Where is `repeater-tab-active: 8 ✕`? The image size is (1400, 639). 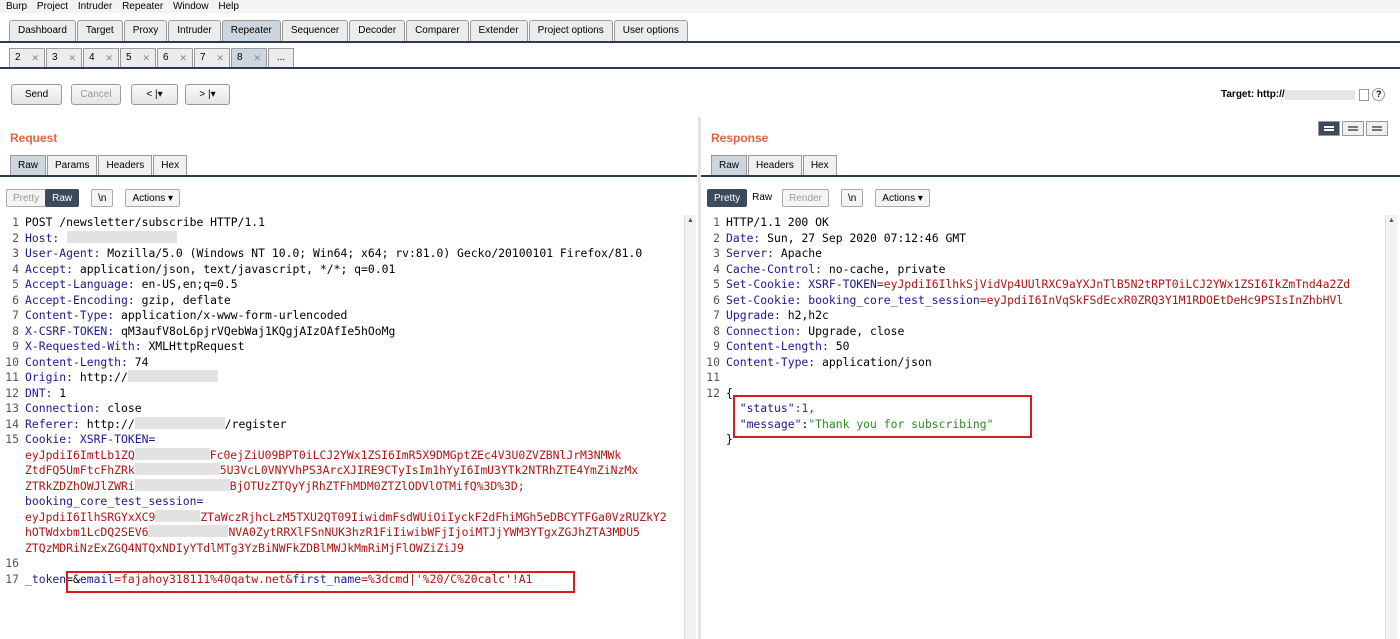
repeater-tab-active: 8 ✕ is located at coordinates (249, 57).